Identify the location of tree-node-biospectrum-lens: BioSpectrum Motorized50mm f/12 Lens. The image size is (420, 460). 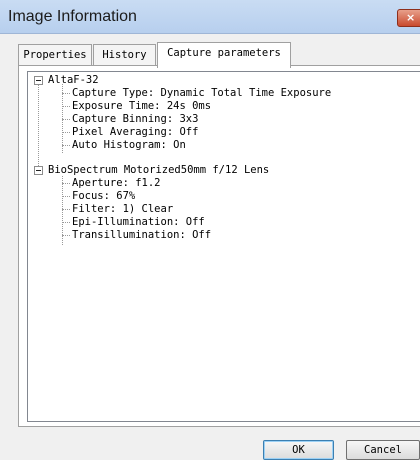
(158, 170).